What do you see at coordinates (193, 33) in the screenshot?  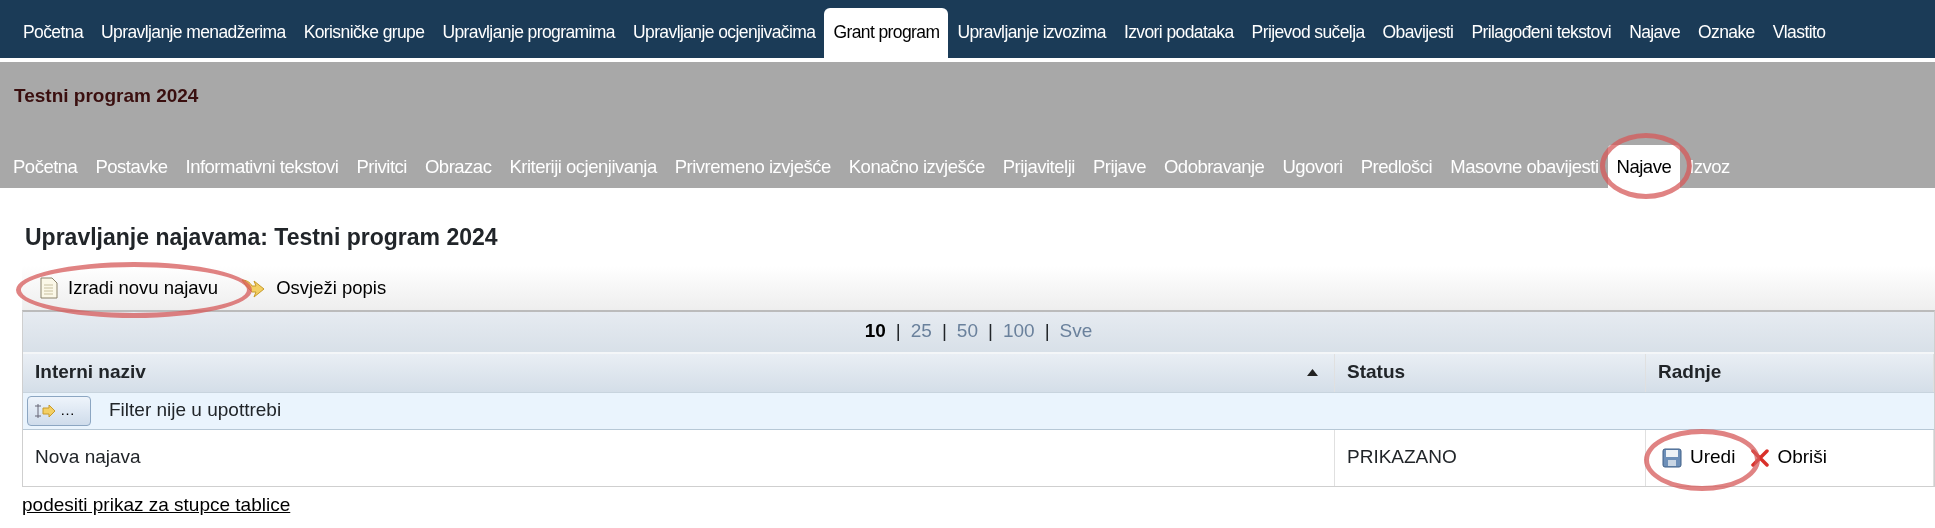 I see `nav-tab: Upravljanje menadžerima` at bounding box center [193, 33].